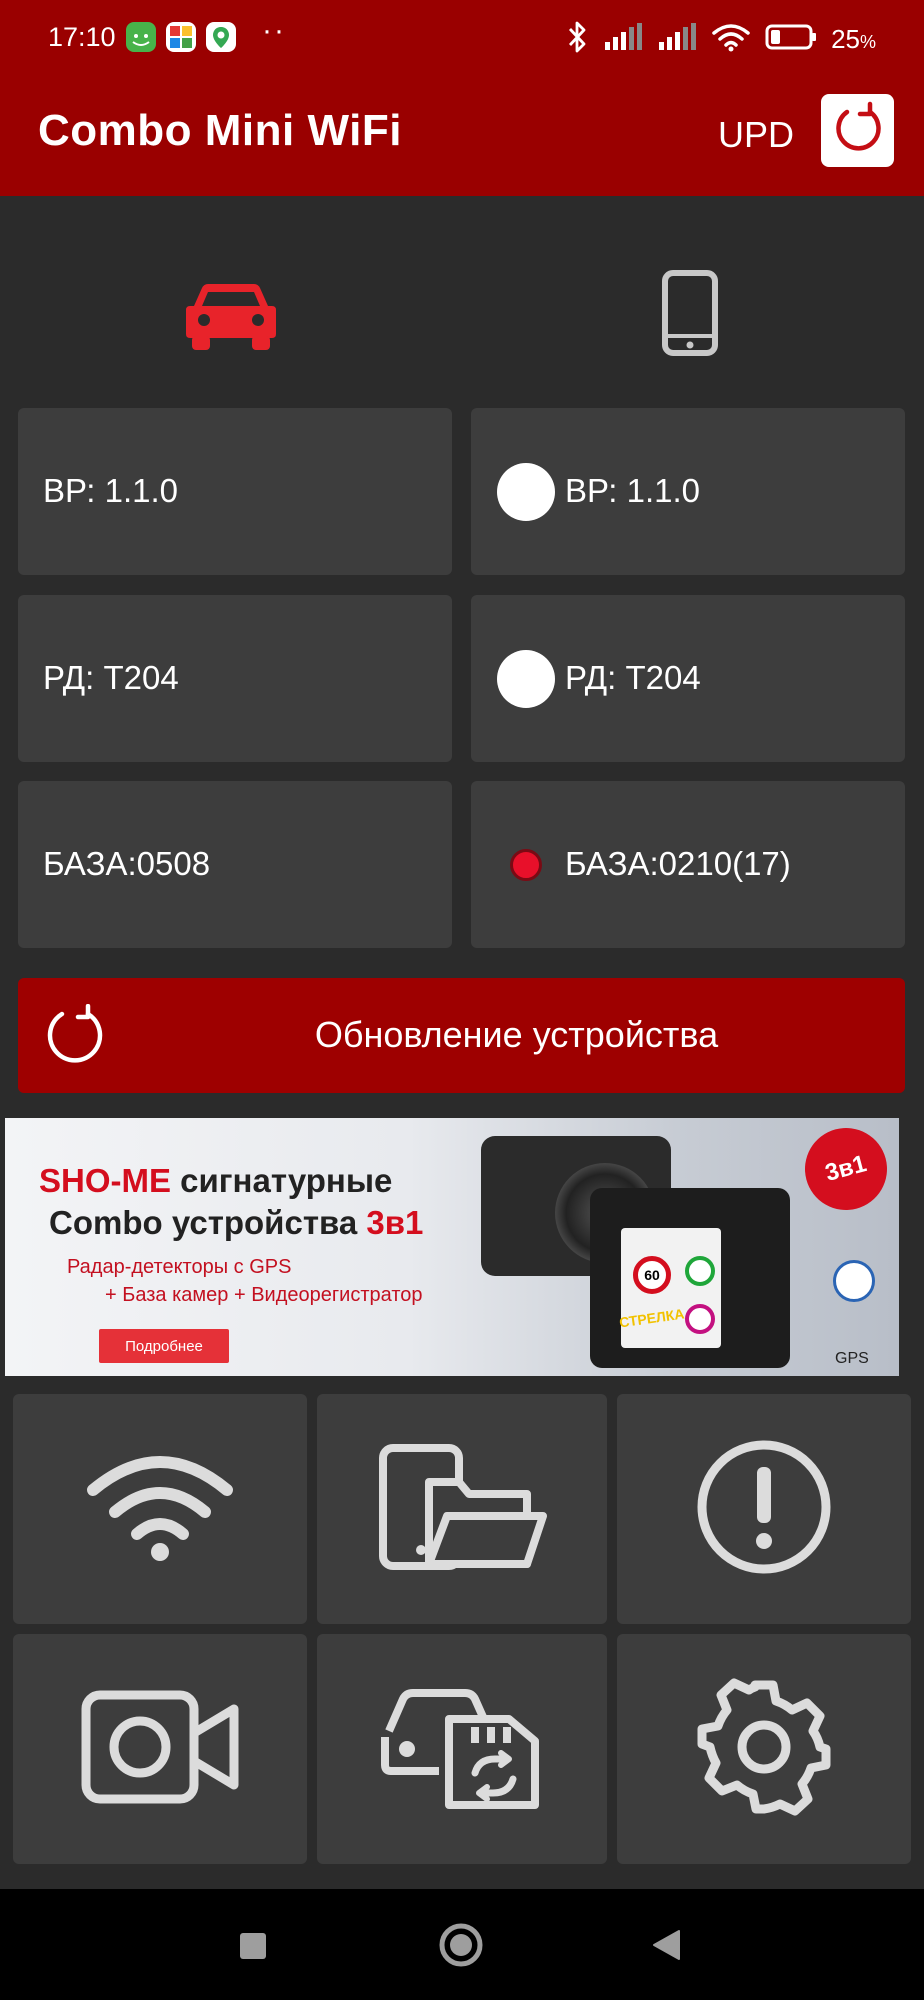 Image resolution: width=924 pixels, height=2000 pixels. What do you see at coordinates (700, 1319) in the screenshot?
I see `purple-sign-icon` at bounding box center [700, 1319].